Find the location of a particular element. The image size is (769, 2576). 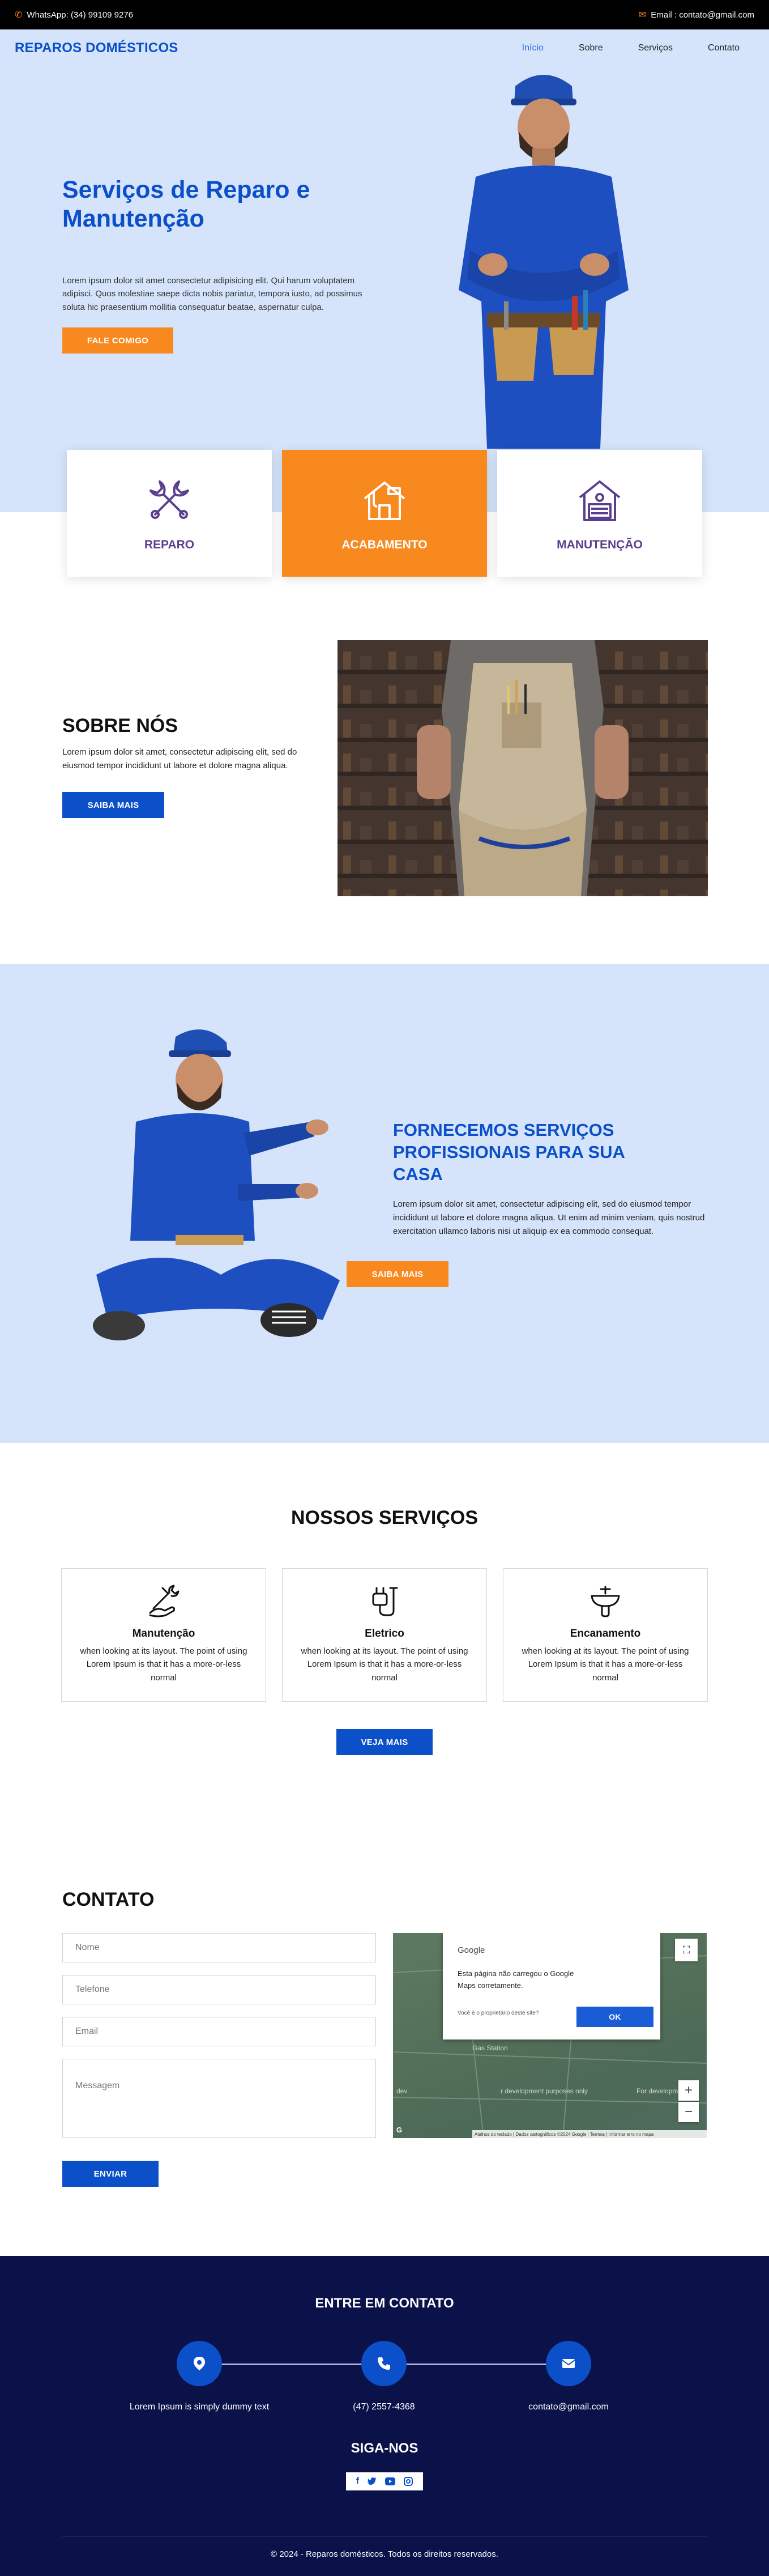

nav-item-sobre: Sobre is located at coordinates (591, 48).